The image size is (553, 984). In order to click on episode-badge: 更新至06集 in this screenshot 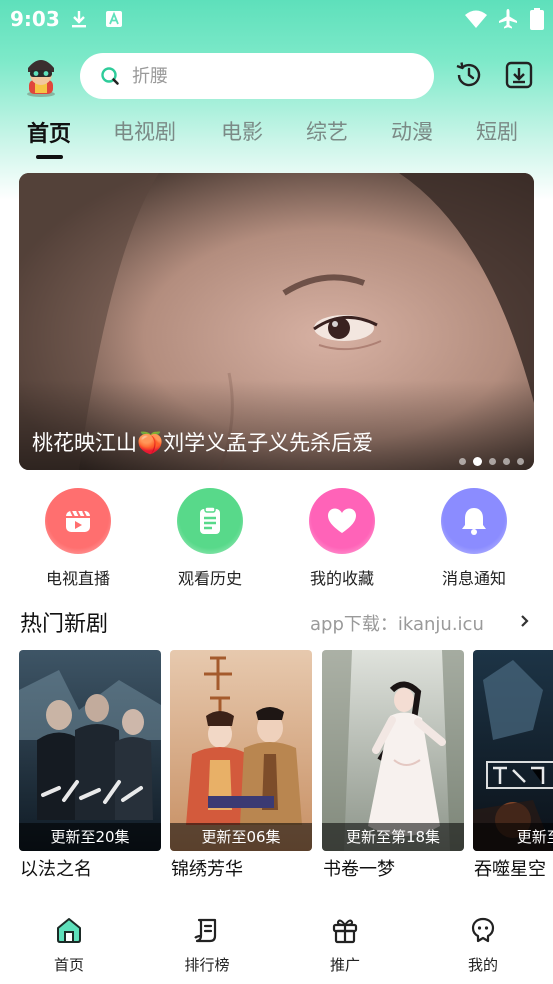, I will do `click(241, 837)`.